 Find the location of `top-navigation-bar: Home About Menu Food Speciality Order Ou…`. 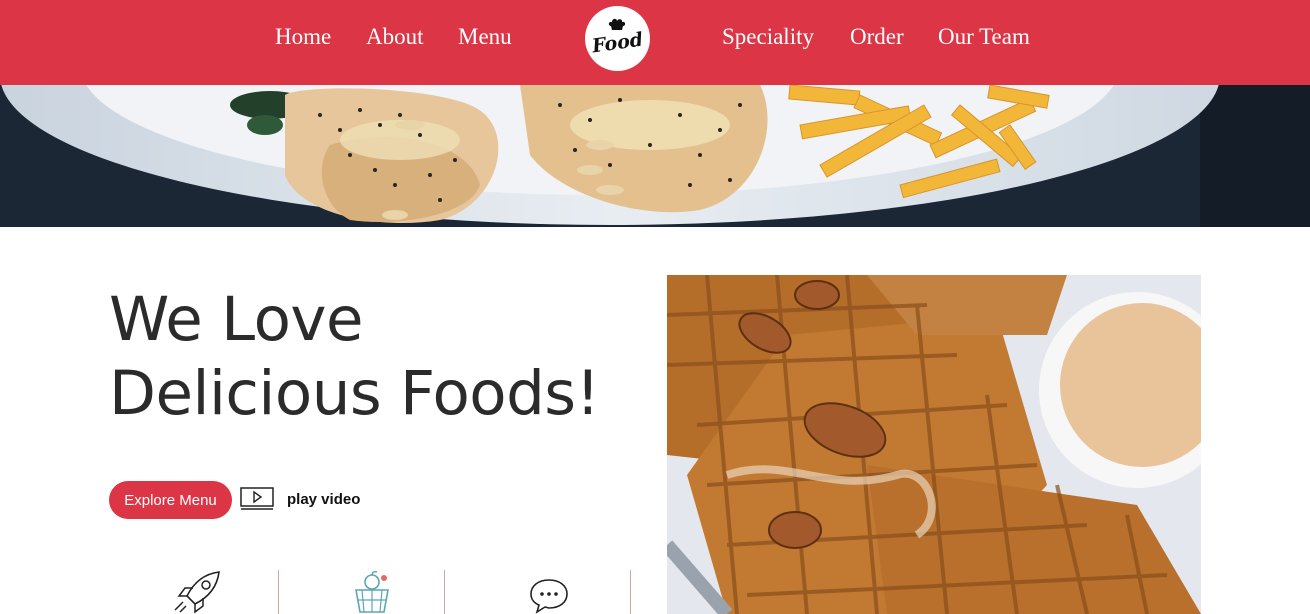

top-navigation-bar: Home About Menu Food Speciality Order Ou… is located at coordinates (655, 42).